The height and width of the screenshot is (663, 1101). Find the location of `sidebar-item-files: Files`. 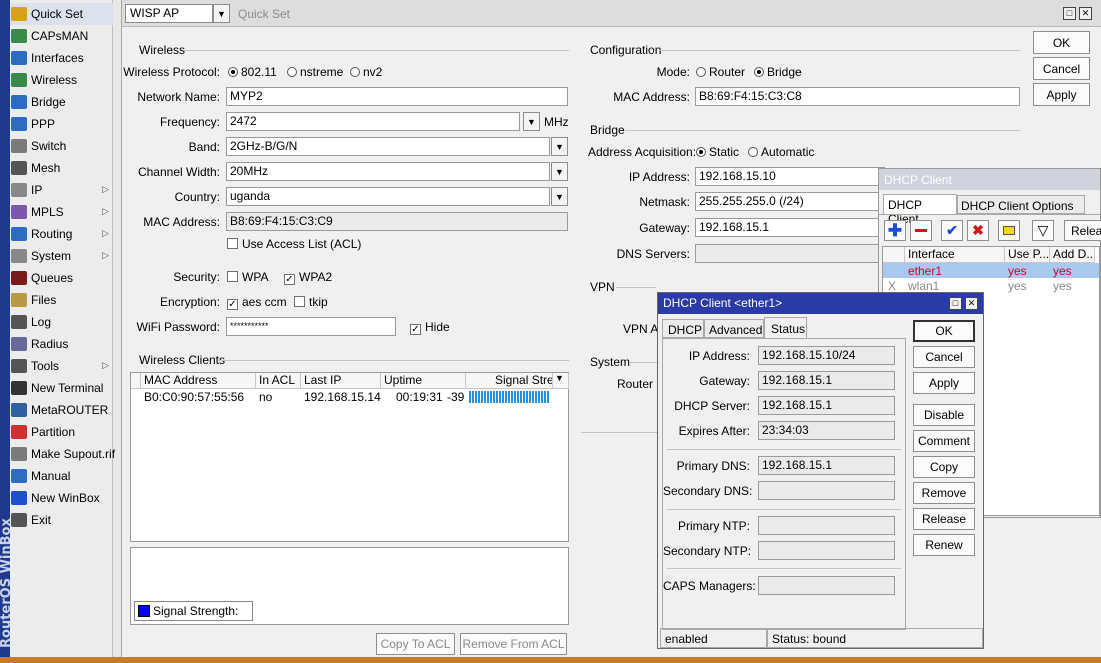

sidebar-item-files: Files is located at coordinates (61, 300).